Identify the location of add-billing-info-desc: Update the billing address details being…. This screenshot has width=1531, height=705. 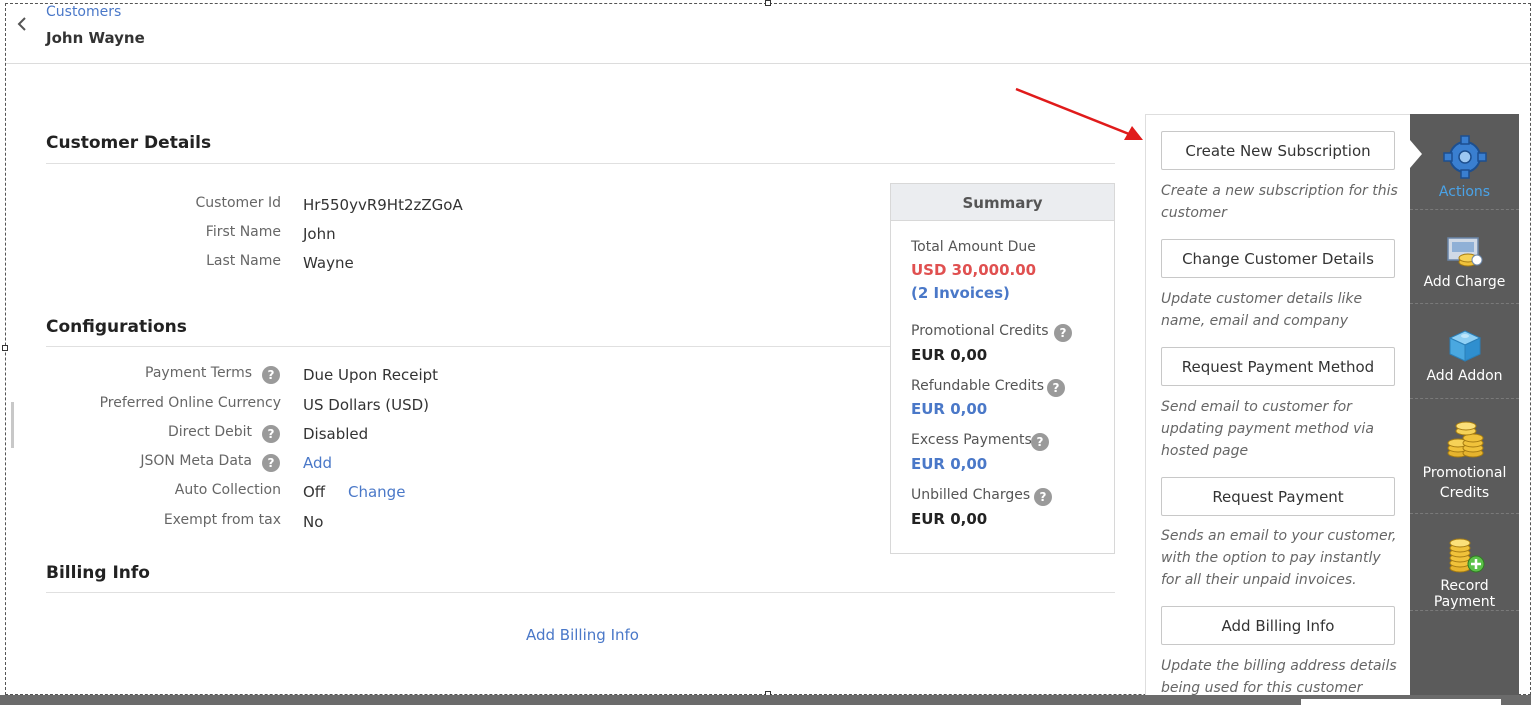
(1279, 677).